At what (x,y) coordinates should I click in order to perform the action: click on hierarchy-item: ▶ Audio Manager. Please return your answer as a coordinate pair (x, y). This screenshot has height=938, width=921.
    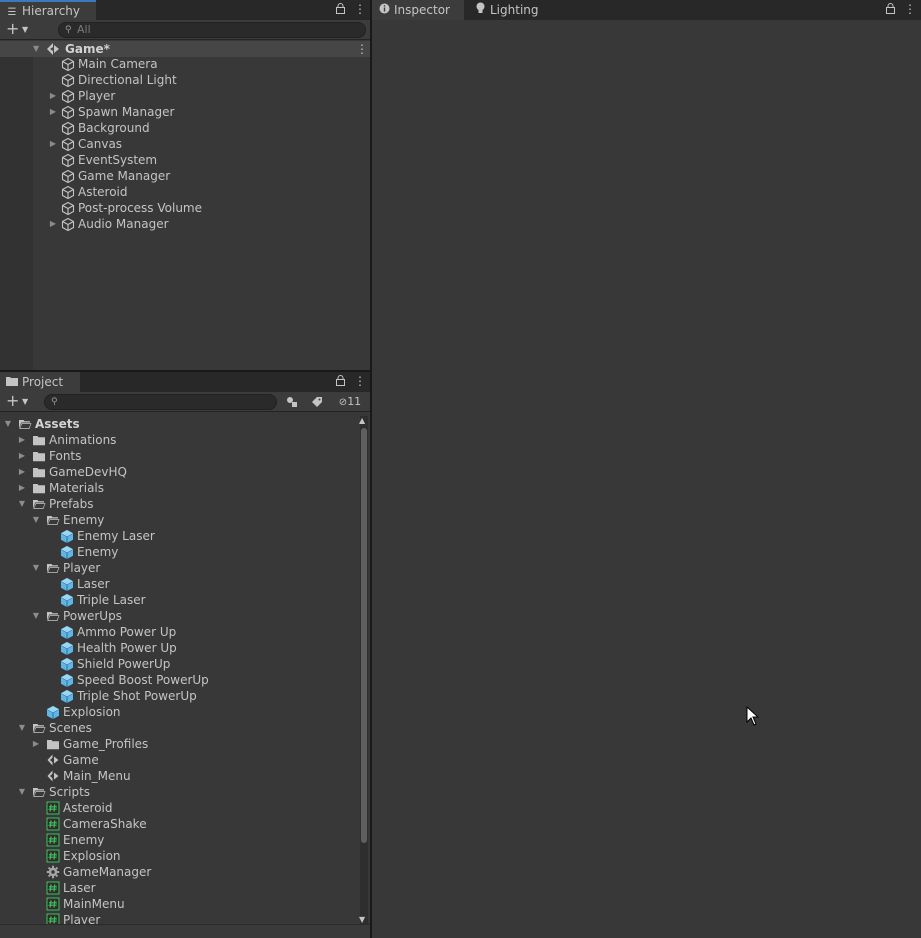
    Looking at the image, I should click on (185, 224).